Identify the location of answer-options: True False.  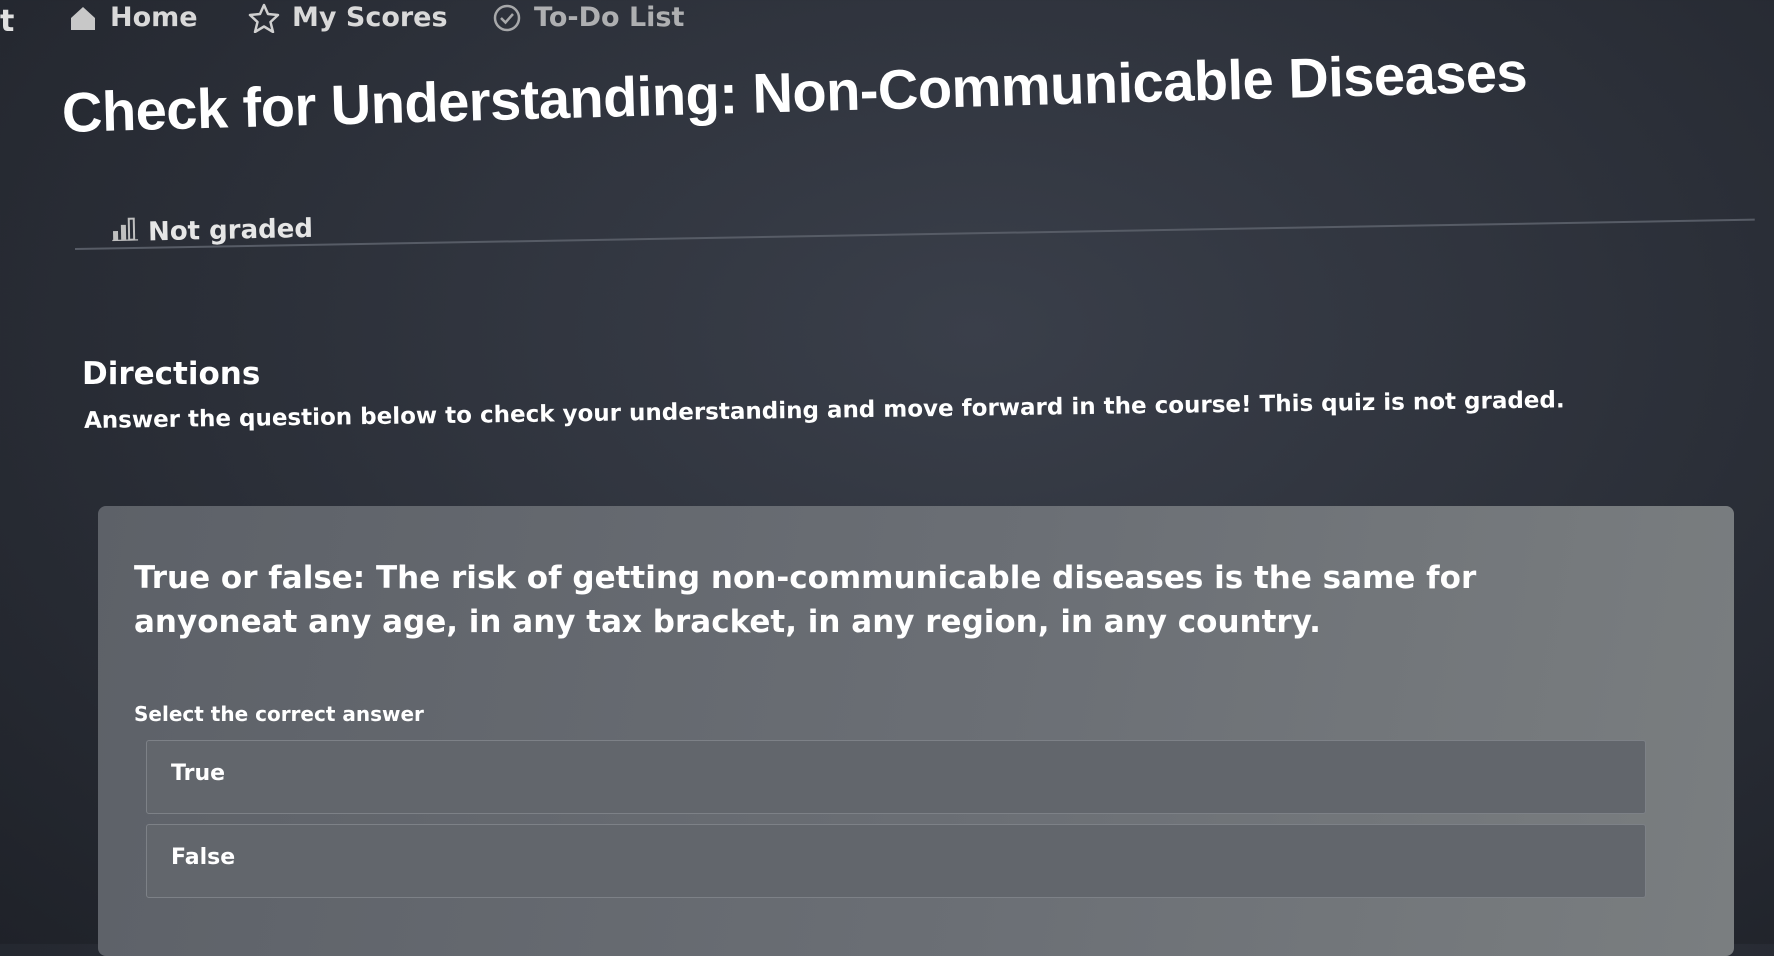
(896, 824).